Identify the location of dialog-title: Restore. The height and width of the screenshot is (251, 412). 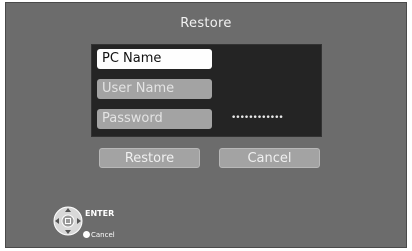
(206, 23).